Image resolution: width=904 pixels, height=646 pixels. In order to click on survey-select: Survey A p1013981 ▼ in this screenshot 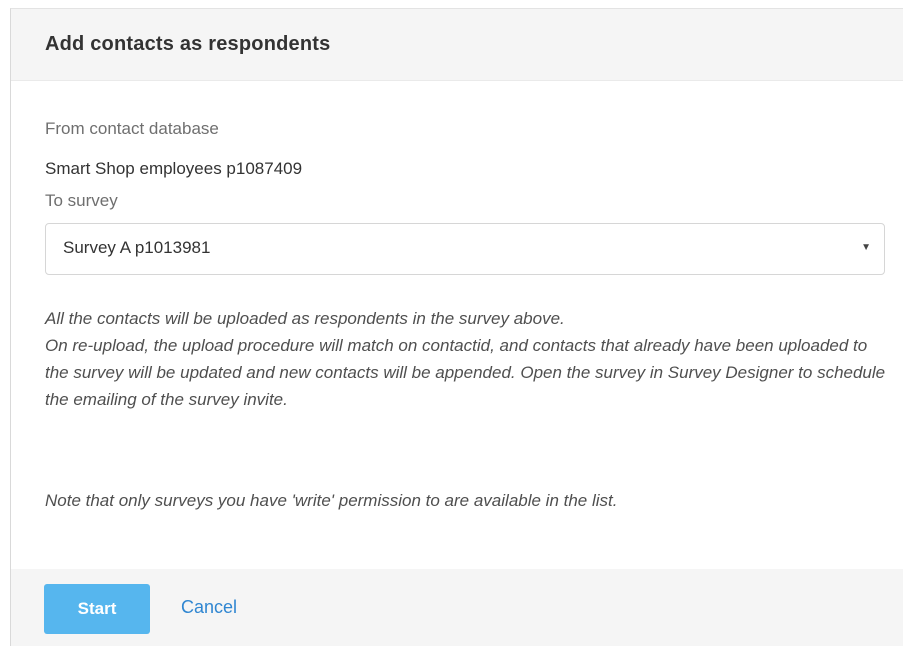, I will do `click(465, 249)`.